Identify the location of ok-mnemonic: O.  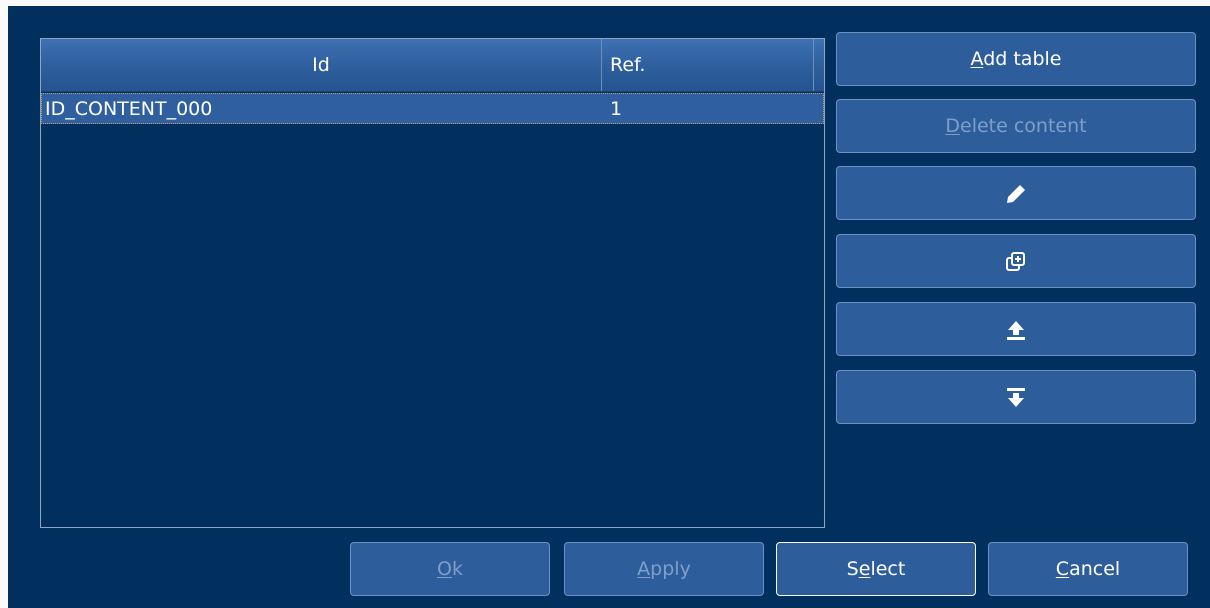
(444, 569).